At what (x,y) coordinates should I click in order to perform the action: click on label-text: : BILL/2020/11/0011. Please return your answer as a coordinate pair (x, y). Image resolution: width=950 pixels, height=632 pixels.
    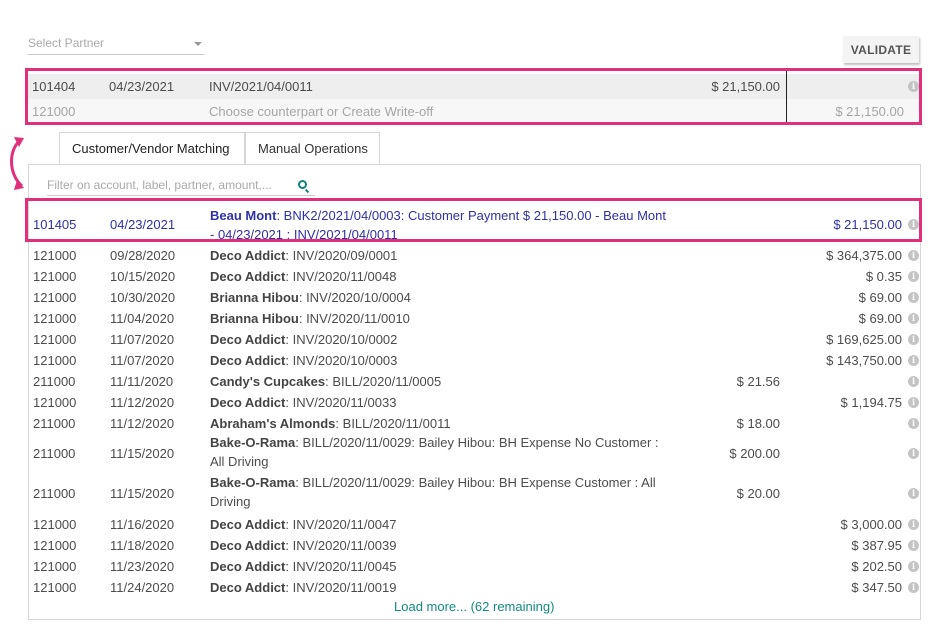
    Looking at the image, I should click on (393, 423).